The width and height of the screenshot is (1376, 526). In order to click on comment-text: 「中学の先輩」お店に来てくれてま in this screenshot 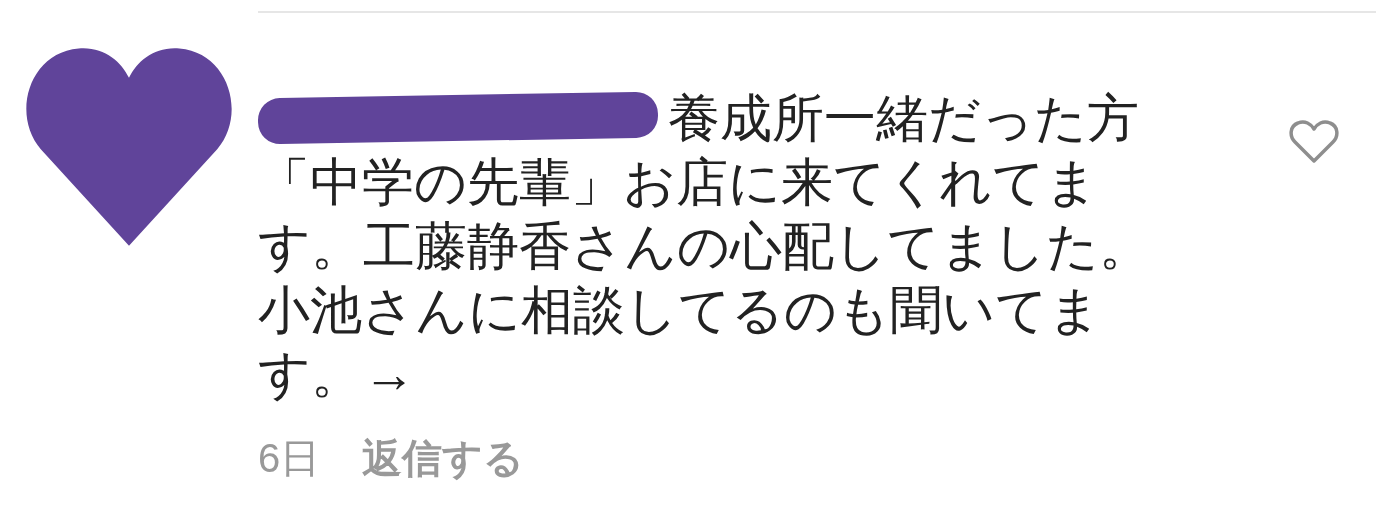, I will do `click(678, 182)`.